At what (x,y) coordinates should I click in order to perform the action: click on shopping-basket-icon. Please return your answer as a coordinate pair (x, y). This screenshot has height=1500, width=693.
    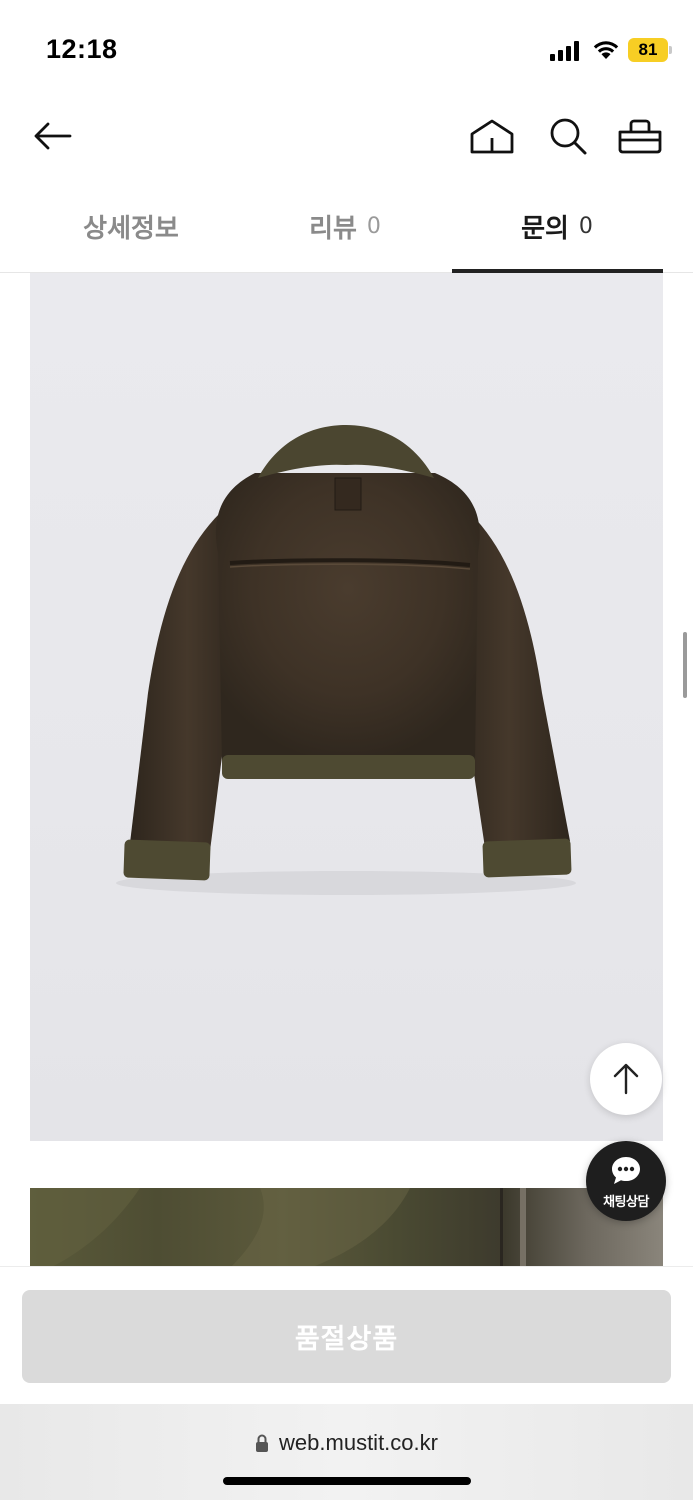
    Looking at the image, I should click on (640, 136).